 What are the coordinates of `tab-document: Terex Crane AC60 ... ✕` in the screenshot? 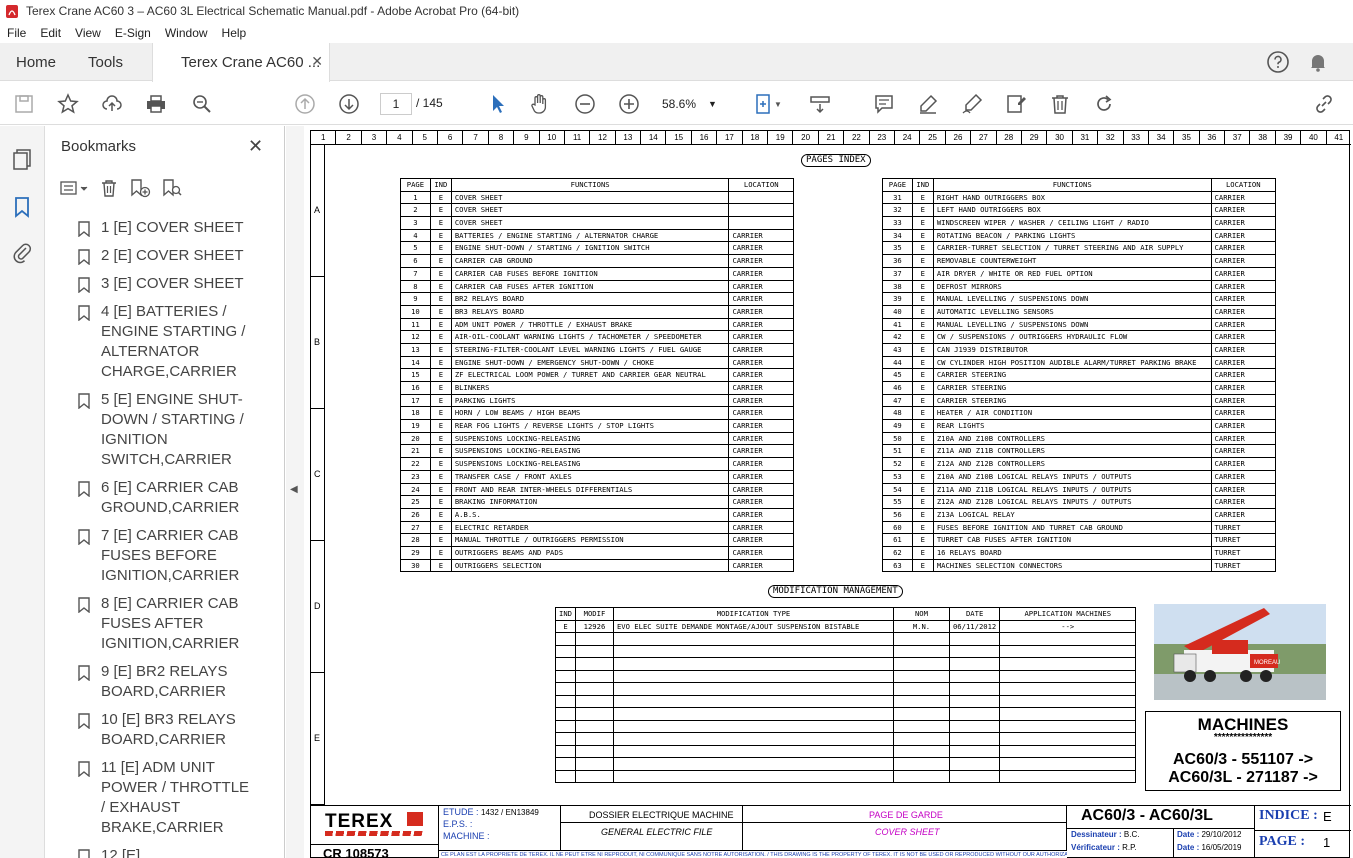 It's located at (241, 62).